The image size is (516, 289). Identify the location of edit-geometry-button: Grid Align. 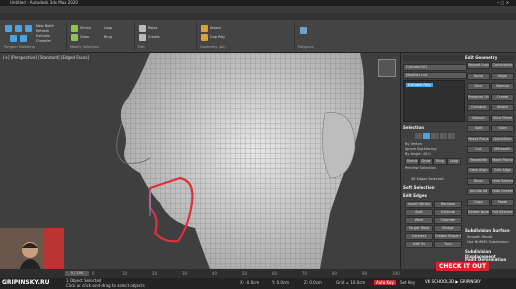
(502, 170).